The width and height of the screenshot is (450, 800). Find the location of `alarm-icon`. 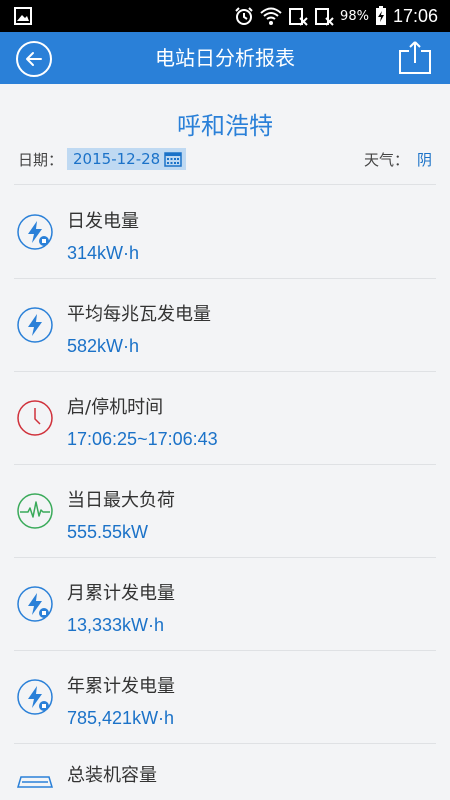

alarm-icon is located at coordinates (244, 16).